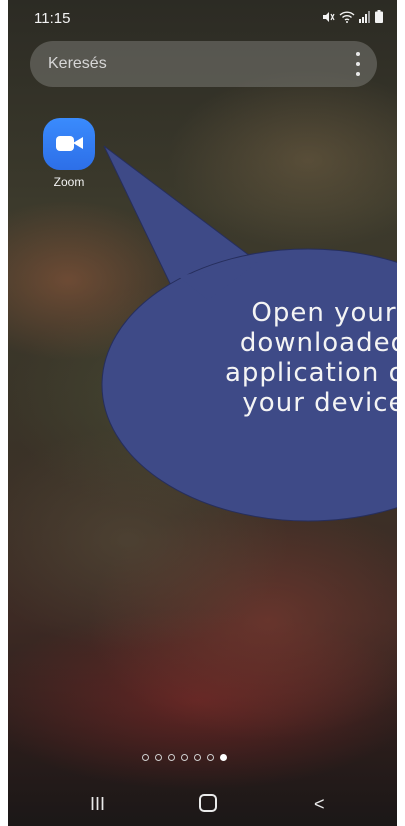 The height and width of the screenshot is (826, 405). What do you see at coordinates (318, 343) in the screenshot?
I see `callout-line: downloaded` at bounding box center [318, 343].